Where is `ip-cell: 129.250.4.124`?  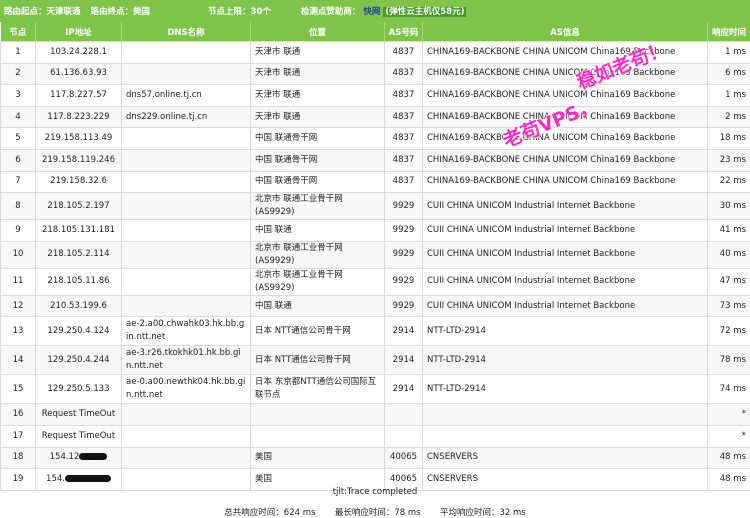 ip-cell: 129.250.4.124 is located at coordinates (78, 331).